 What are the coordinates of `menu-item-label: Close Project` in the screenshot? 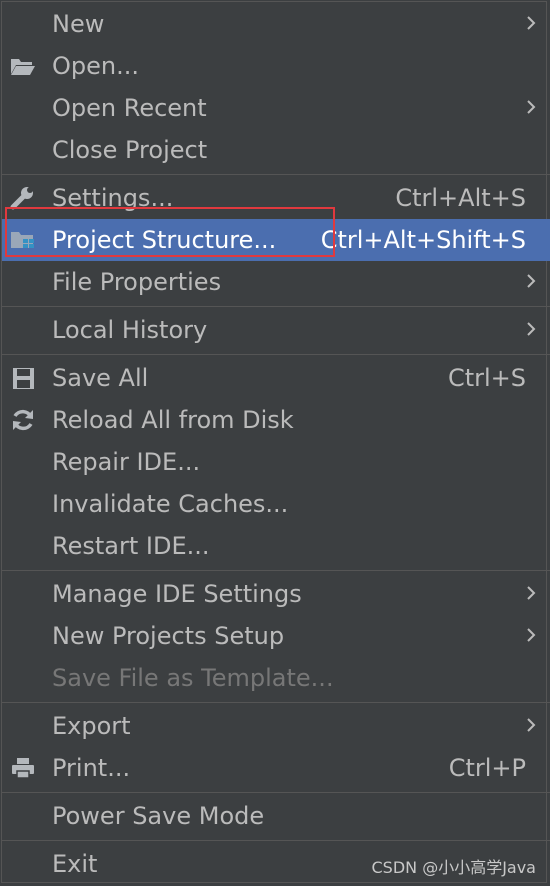 It's located at (130, 150).